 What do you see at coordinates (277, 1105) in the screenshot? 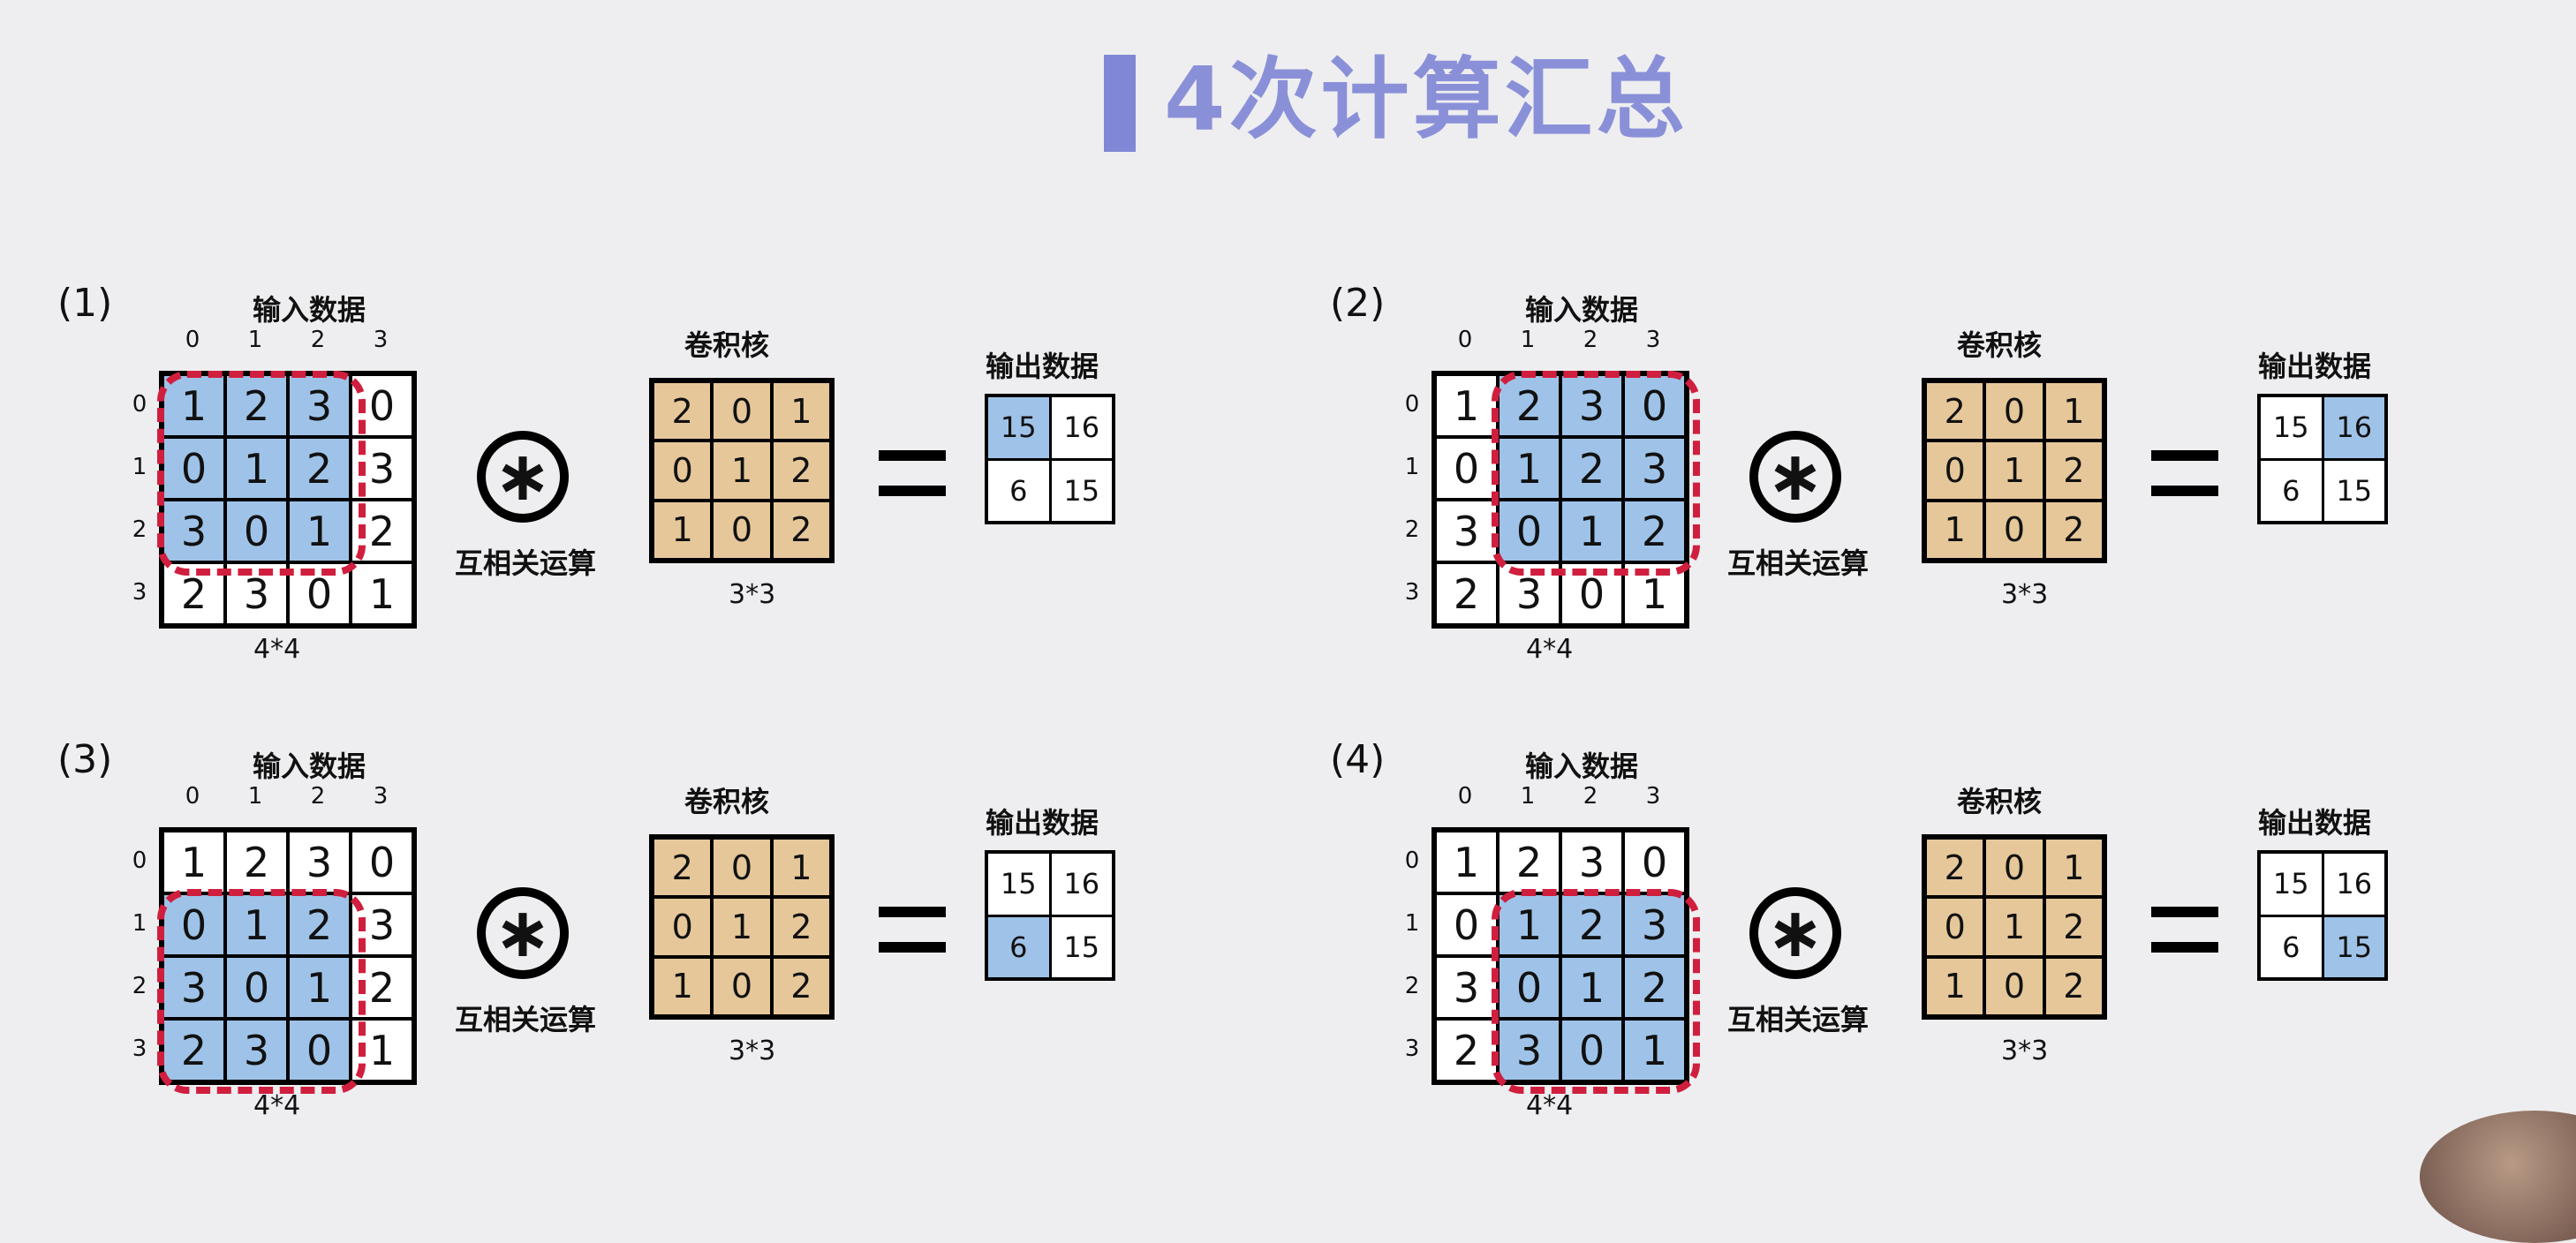
I see `input-size-label: 4*4` at bounding box center [277, 1105].